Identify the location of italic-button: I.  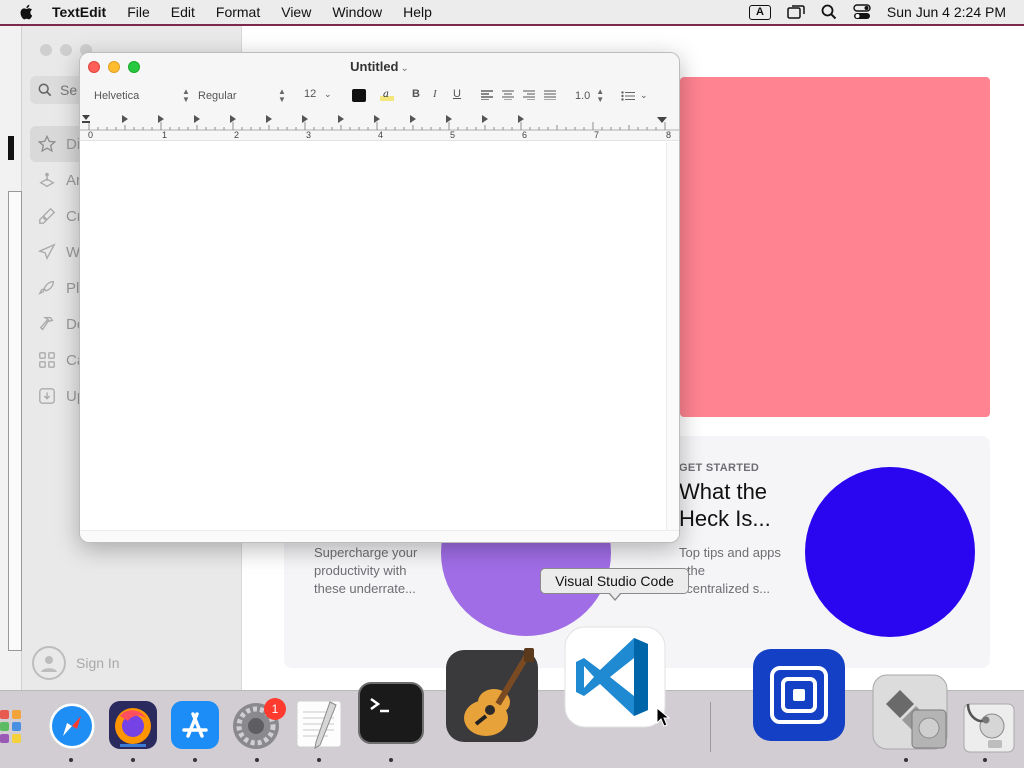
(435, 94).